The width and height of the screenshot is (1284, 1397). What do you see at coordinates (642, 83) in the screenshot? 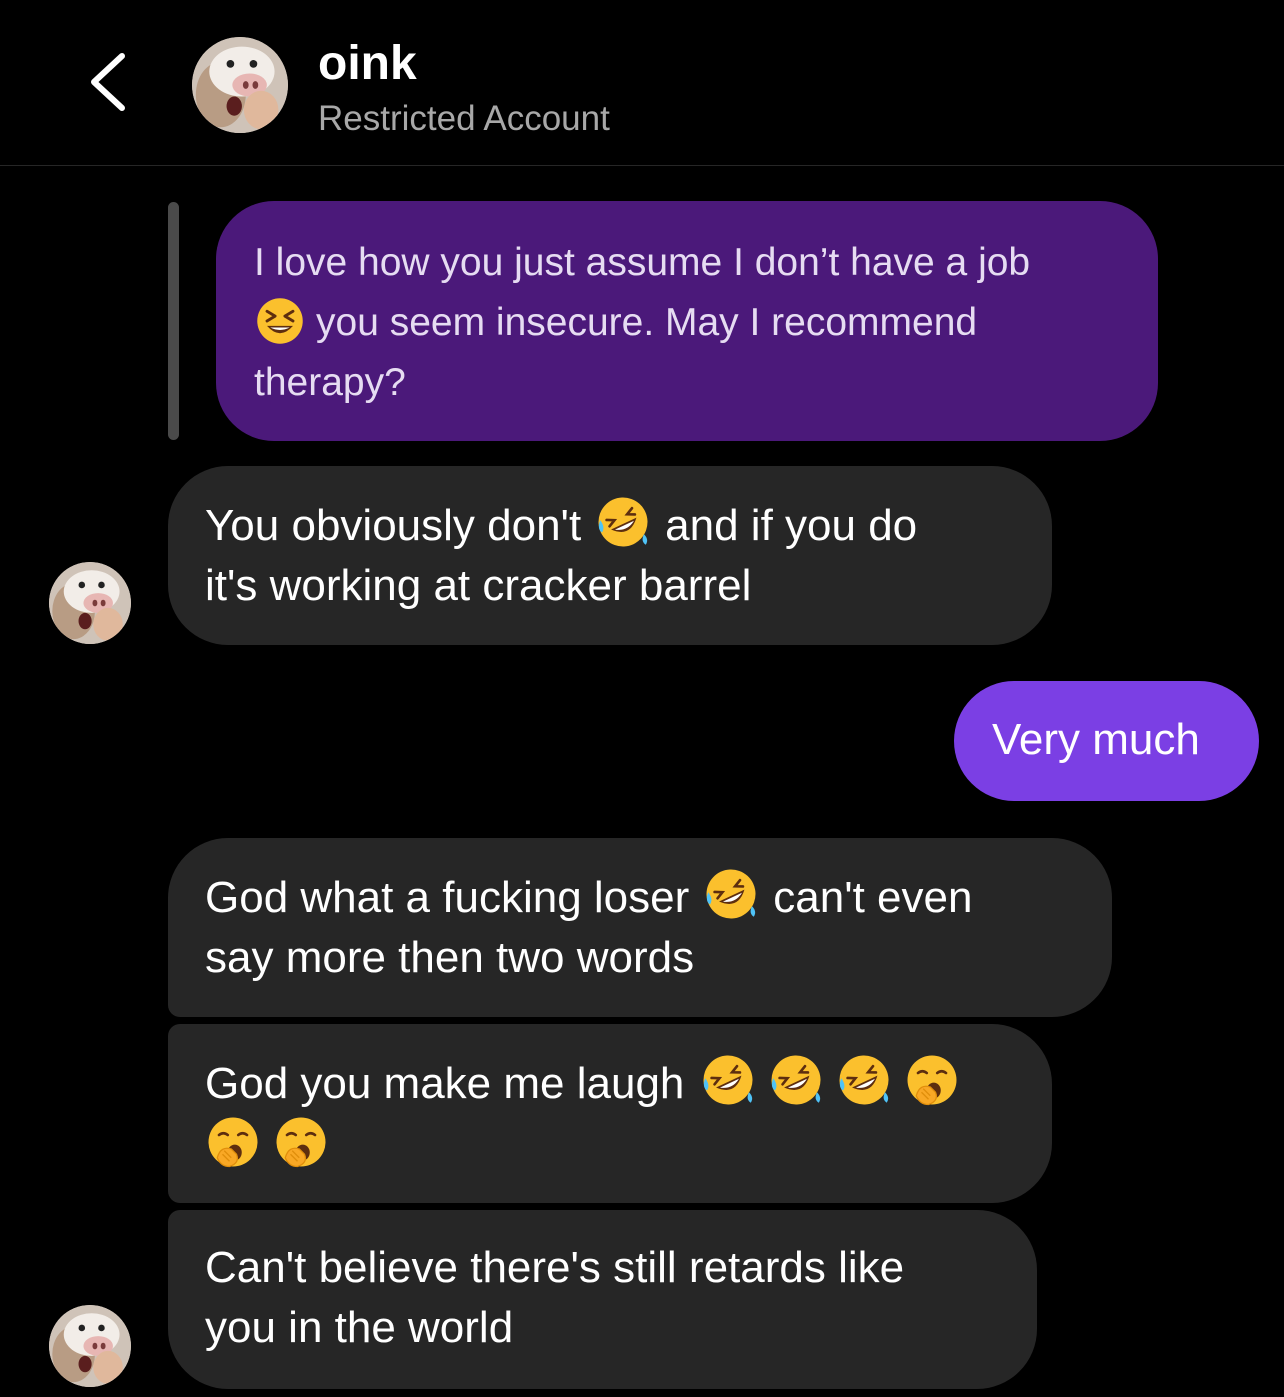
I see `chat-header: oink Restricted Account` at bounding box center [642, 83].